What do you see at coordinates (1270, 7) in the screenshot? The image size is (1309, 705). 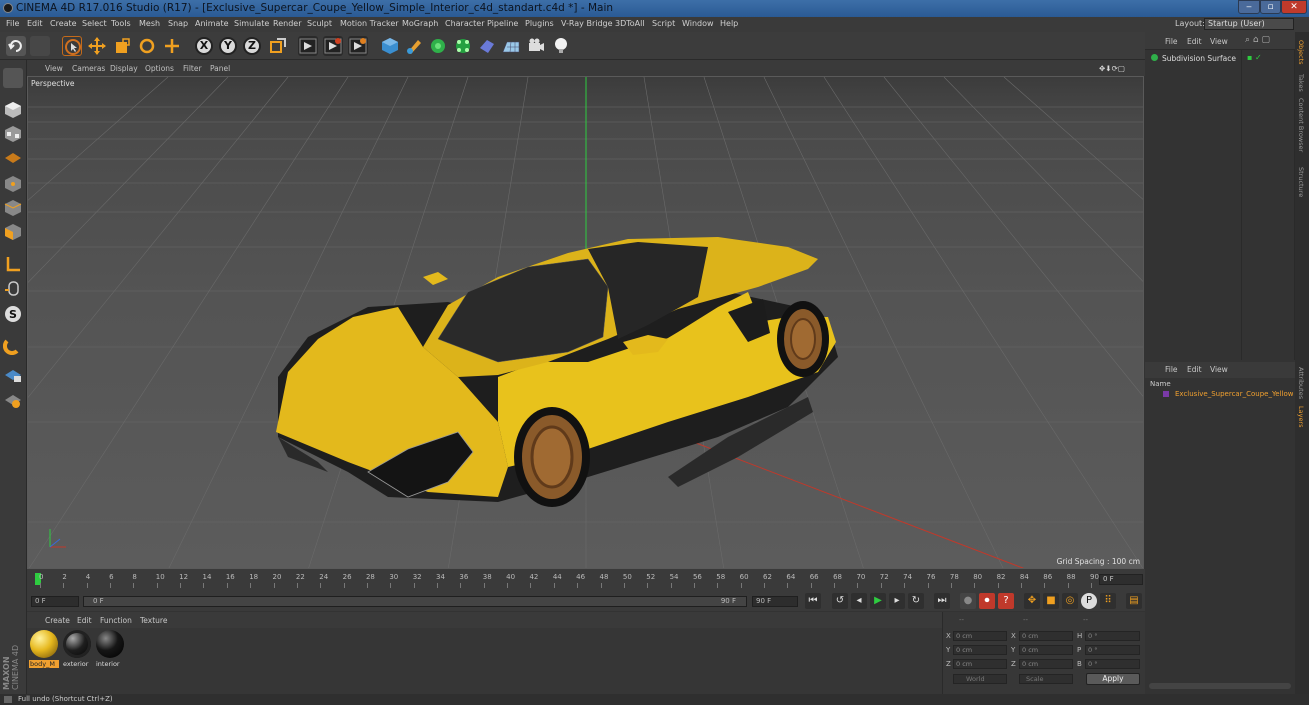 I see `maximize-button: ▫` at bounding box center [1270, 7].